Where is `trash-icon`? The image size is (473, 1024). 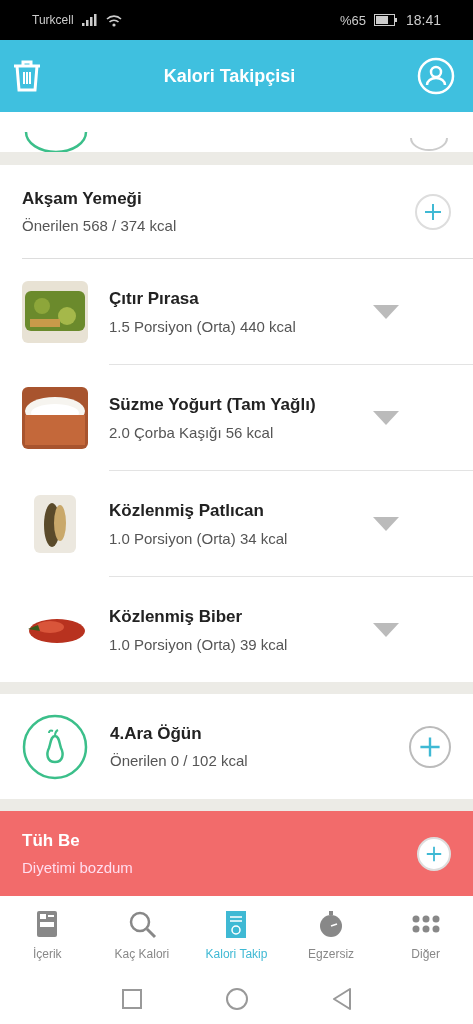
trash-icon is located at coordinates (27, 76).